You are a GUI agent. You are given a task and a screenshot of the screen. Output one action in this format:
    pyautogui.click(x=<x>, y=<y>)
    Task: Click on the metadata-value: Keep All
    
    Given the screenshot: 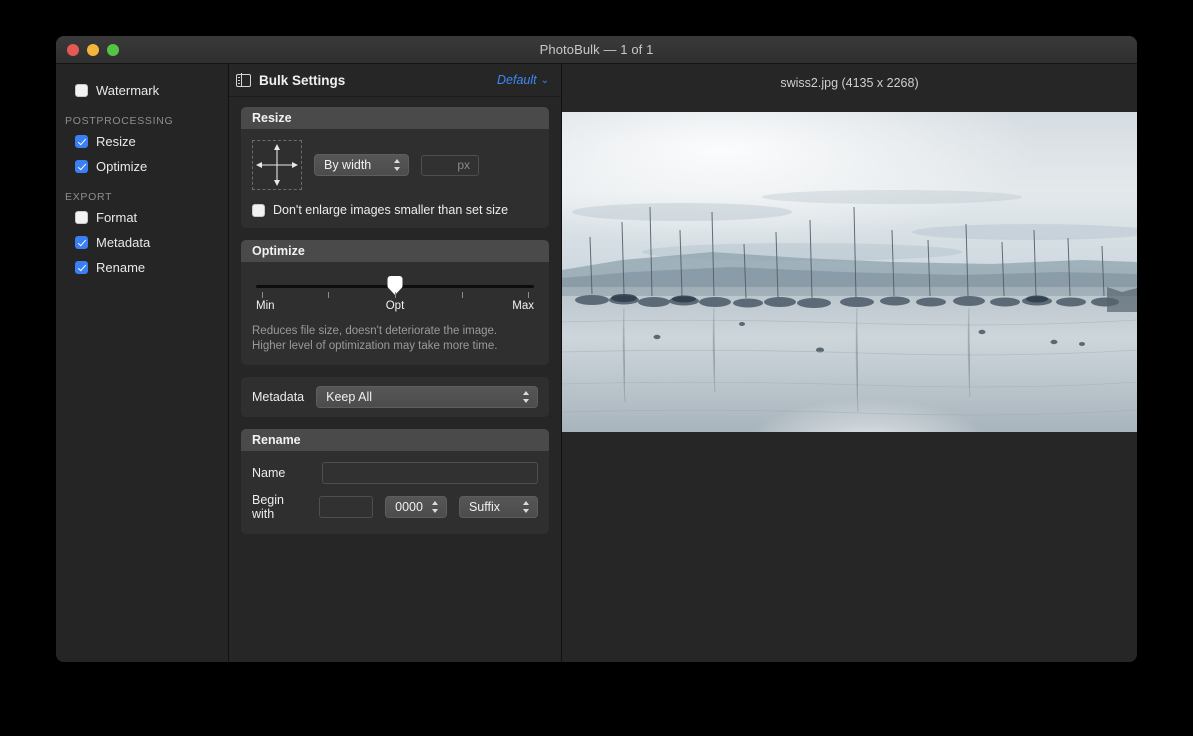 What is the action you would take?
    pyautogui.click(x=349, y=397)
    